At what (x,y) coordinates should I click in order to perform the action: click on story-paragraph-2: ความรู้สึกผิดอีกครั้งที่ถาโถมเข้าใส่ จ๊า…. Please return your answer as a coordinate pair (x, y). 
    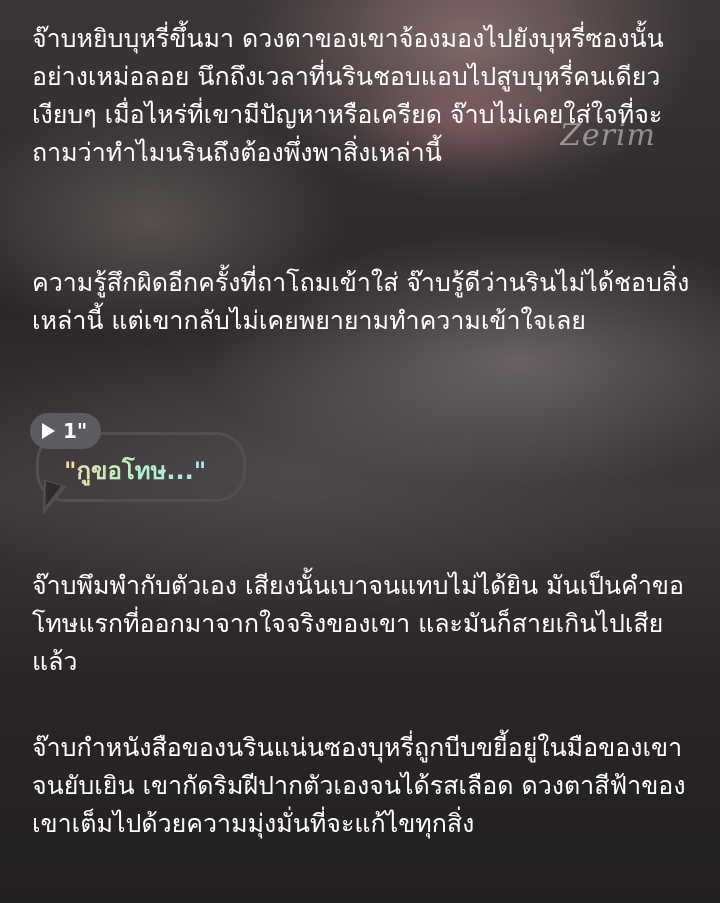
    Looking at the image, I should click on (361, 301).